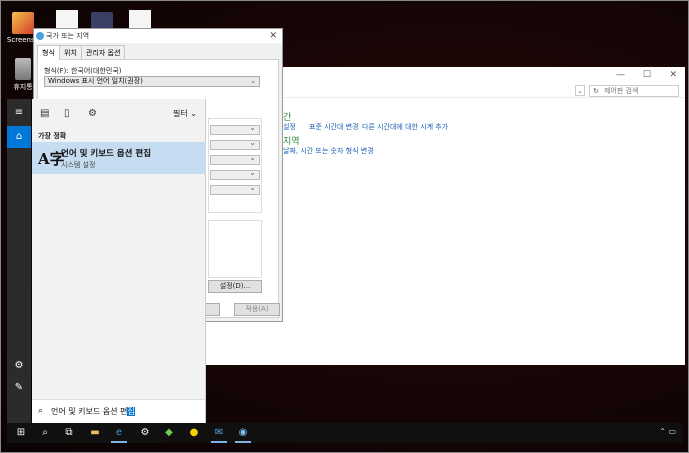 The width and height of the screenshot is (689, 453). I want to click on mail-icon: ✉, so click(219, 433).